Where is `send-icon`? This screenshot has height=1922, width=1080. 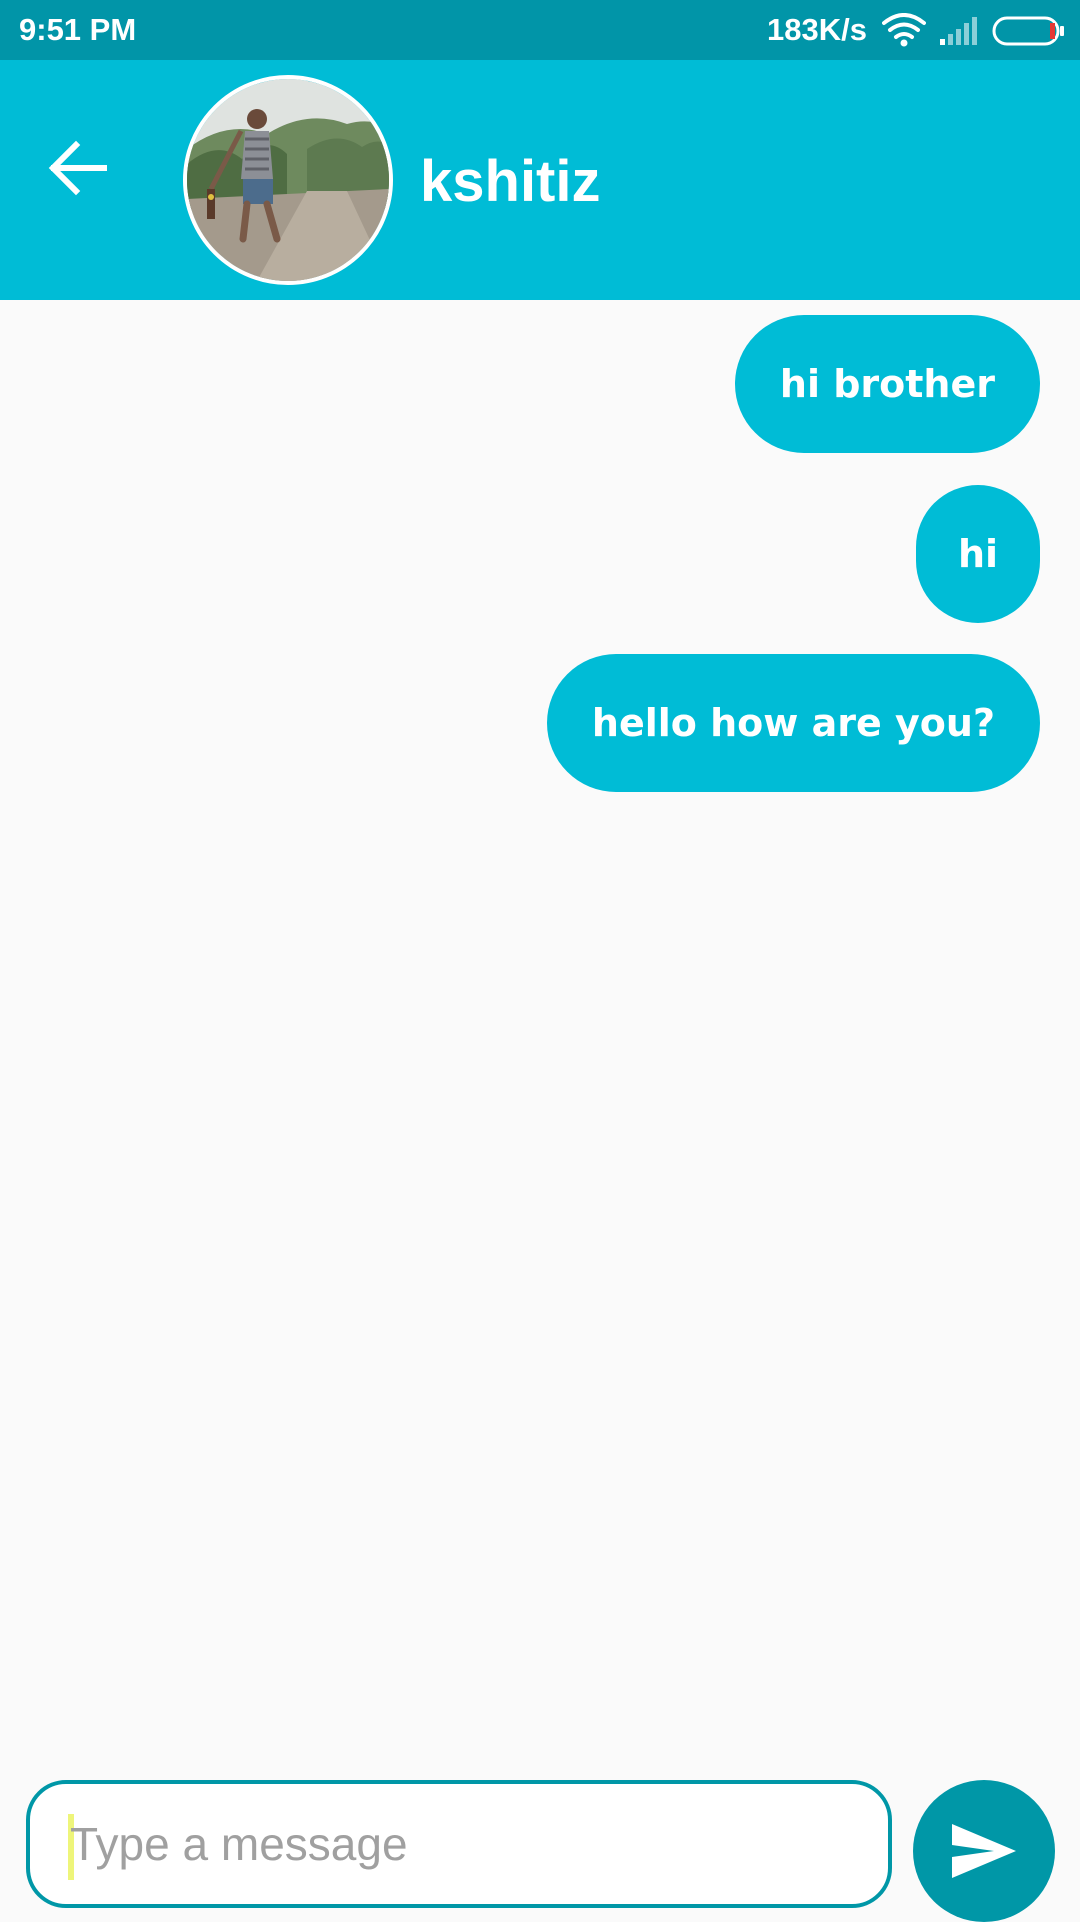
send-icon is located at coordinates (984, 1851).